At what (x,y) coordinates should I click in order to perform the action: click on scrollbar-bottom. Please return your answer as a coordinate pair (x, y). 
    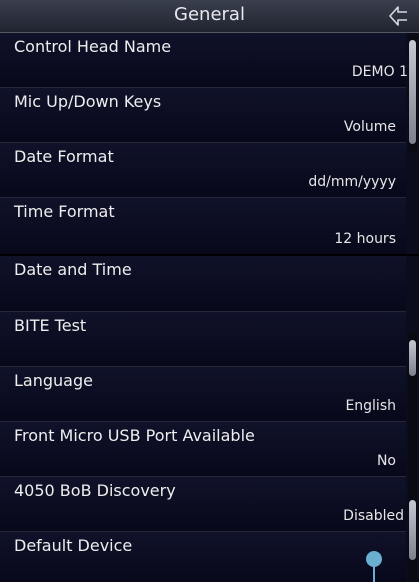
    Looking at the image, I should click on (412, 457).